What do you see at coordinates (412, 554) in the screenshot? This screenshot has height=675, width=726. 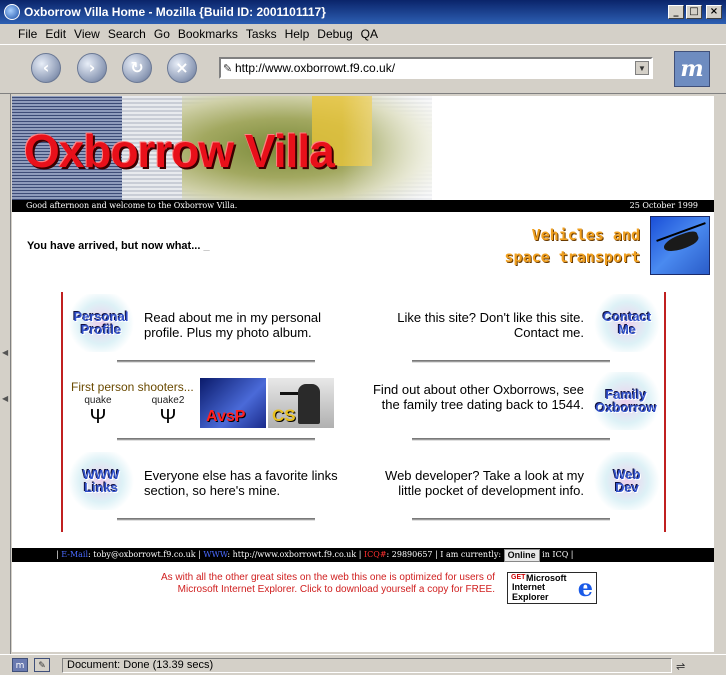 I see `icq-number: 29890657` at bounding box center [412, 554].